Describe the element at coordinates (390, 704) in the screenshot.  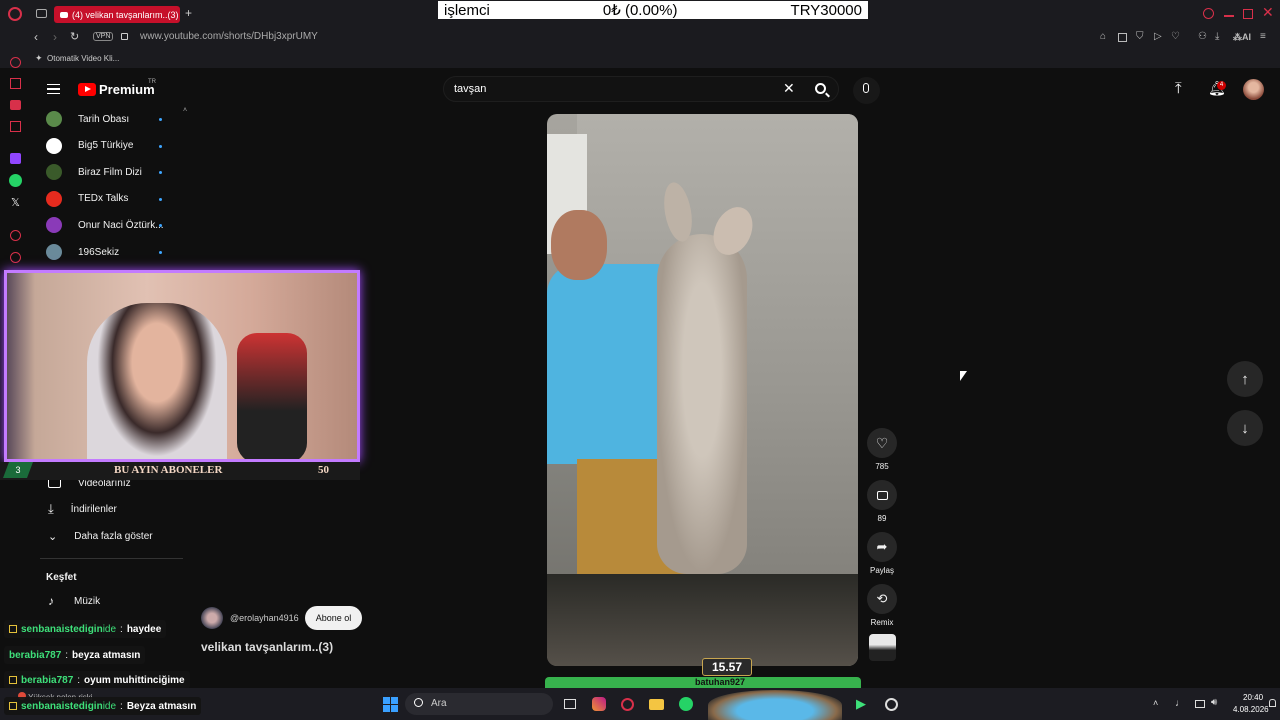
I see `windows-start-icon` at that location.